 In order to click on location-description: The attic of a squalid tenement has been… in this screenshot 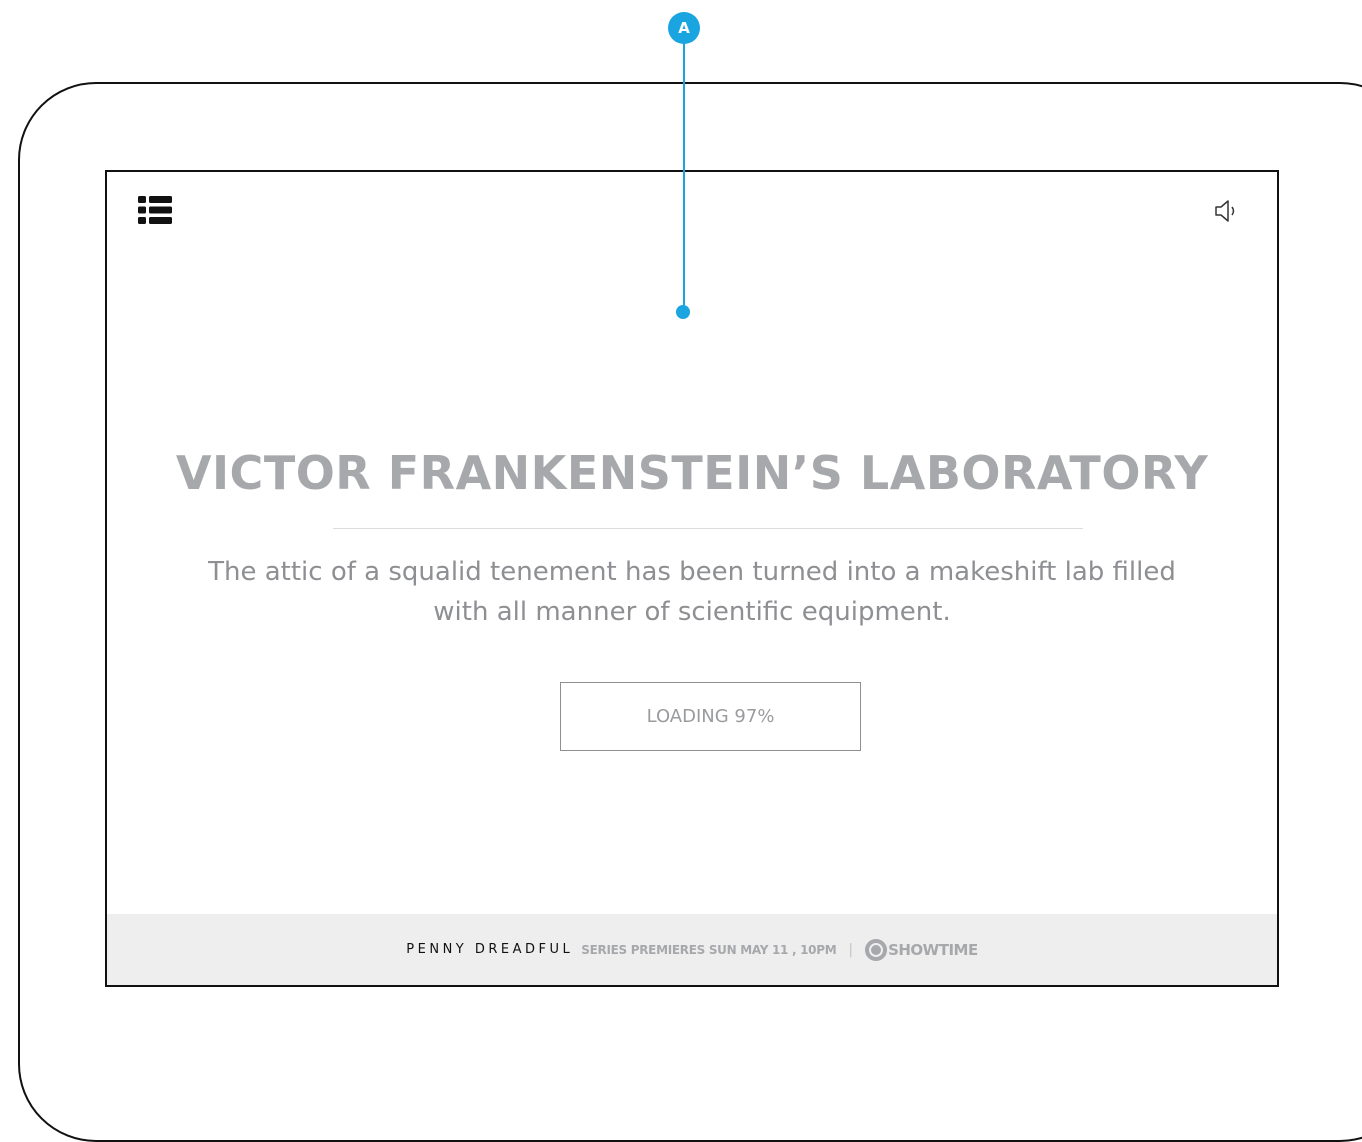, I will do `click(692, 592)`.